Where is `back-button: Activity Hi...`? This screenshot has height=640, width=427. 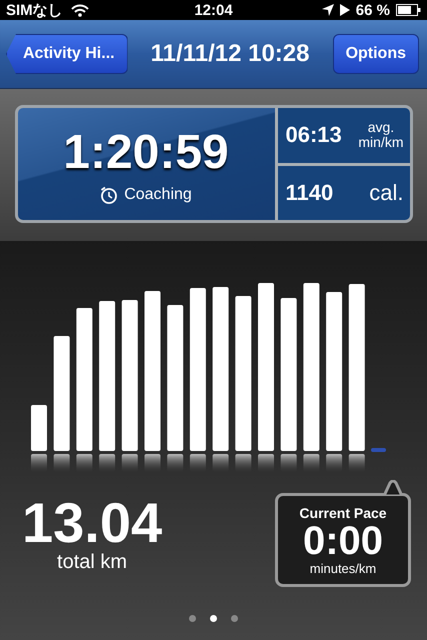
back-button: Activity Hi... is located at coordinates (67, 54).